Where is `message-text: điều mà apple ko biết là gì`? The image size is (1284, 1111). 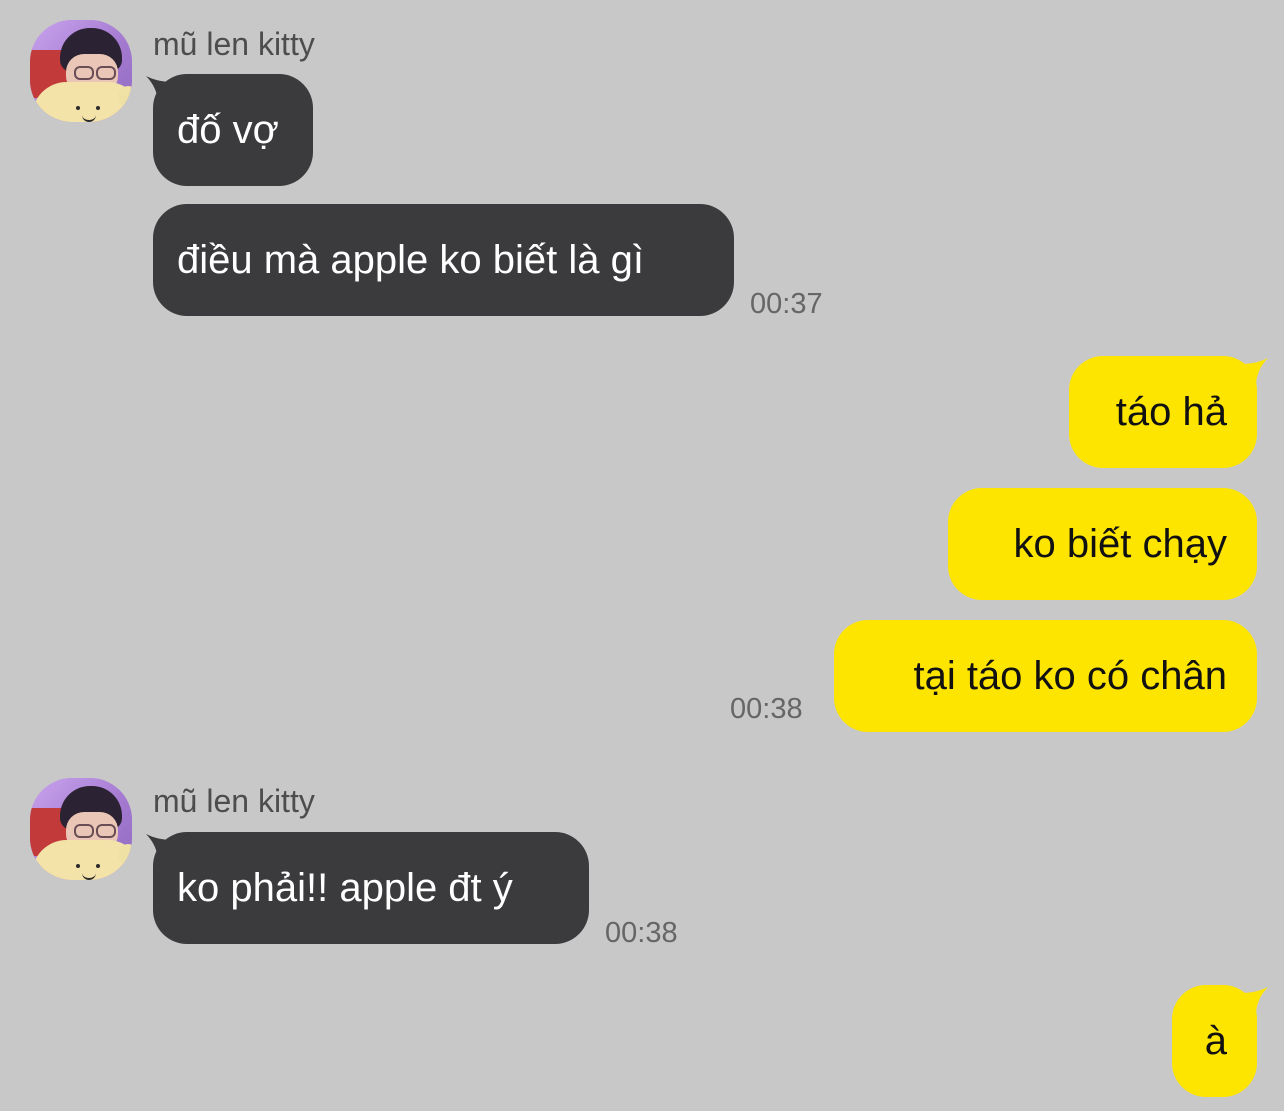
message-text: điều mà apple ko biết là gì is located at coordinates (410, 260).